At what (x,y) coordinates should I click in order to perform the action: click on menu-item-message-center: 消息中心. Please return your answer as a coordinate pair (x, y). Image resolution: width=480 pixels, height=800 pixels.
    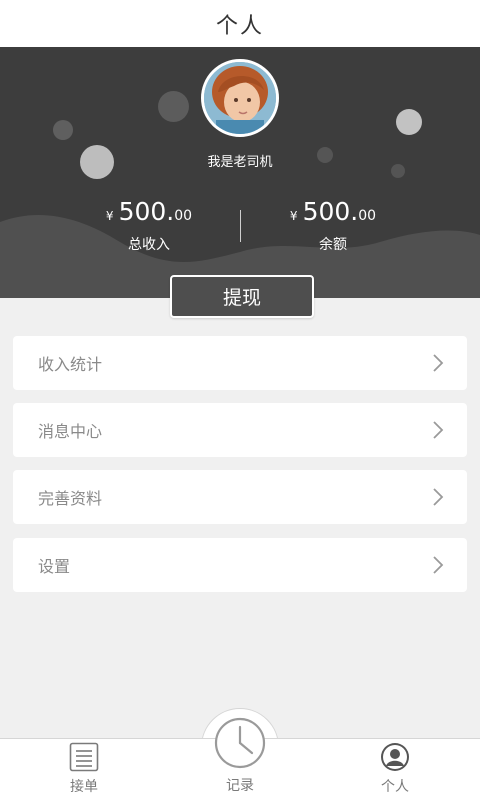
    Looking at the image, I should click on (240, 430).